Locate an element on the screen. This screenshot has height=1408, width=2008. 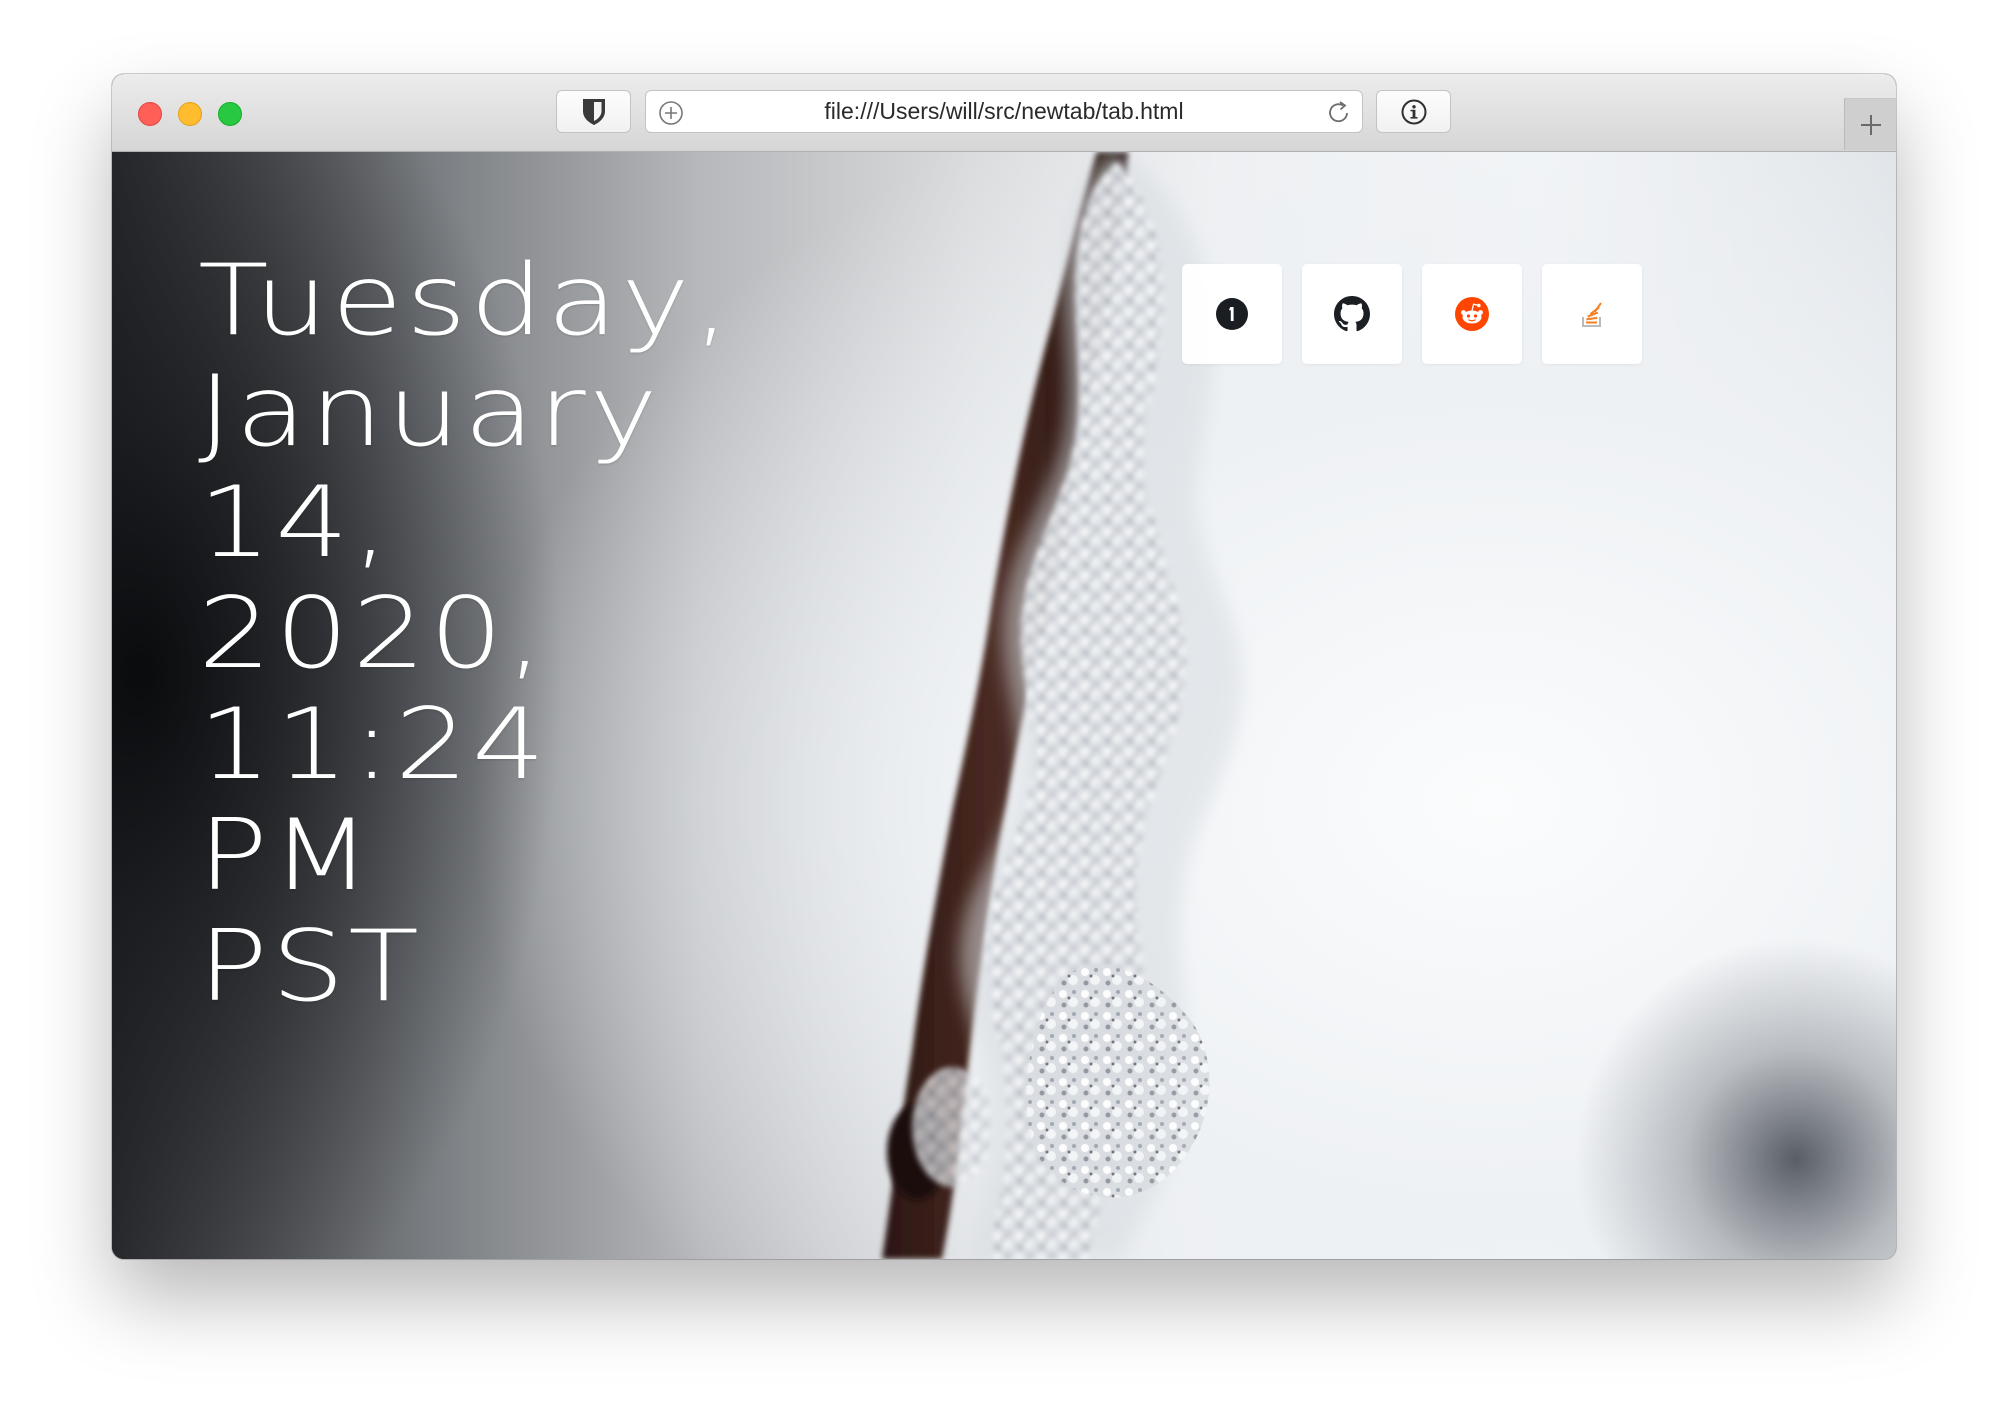
clock-line-timezone: PST is located at coordinates (310, 967).